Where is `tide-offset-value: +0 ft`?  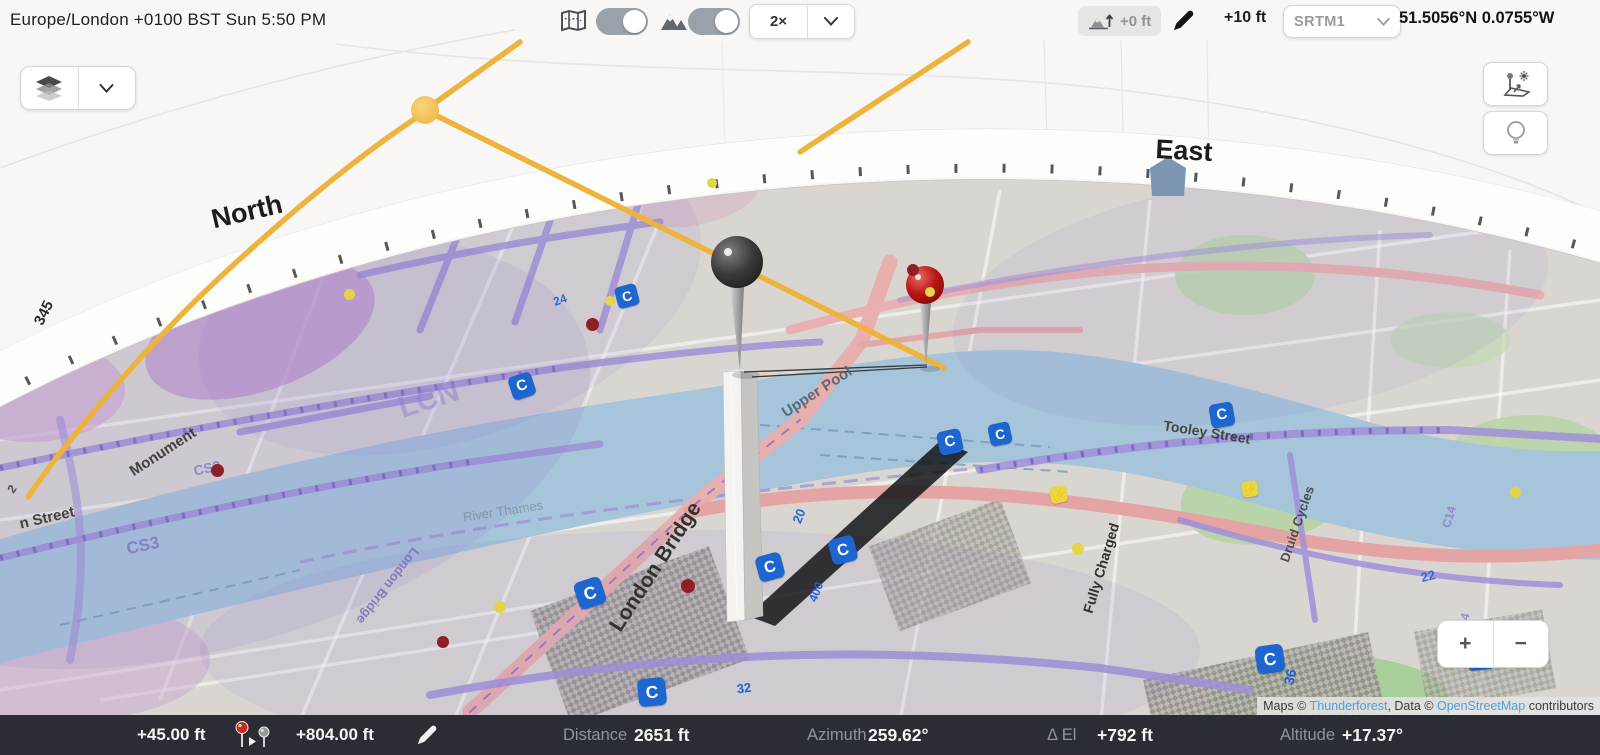 tide-offset-value: +0 ft is located at coordinates (1136, 21).